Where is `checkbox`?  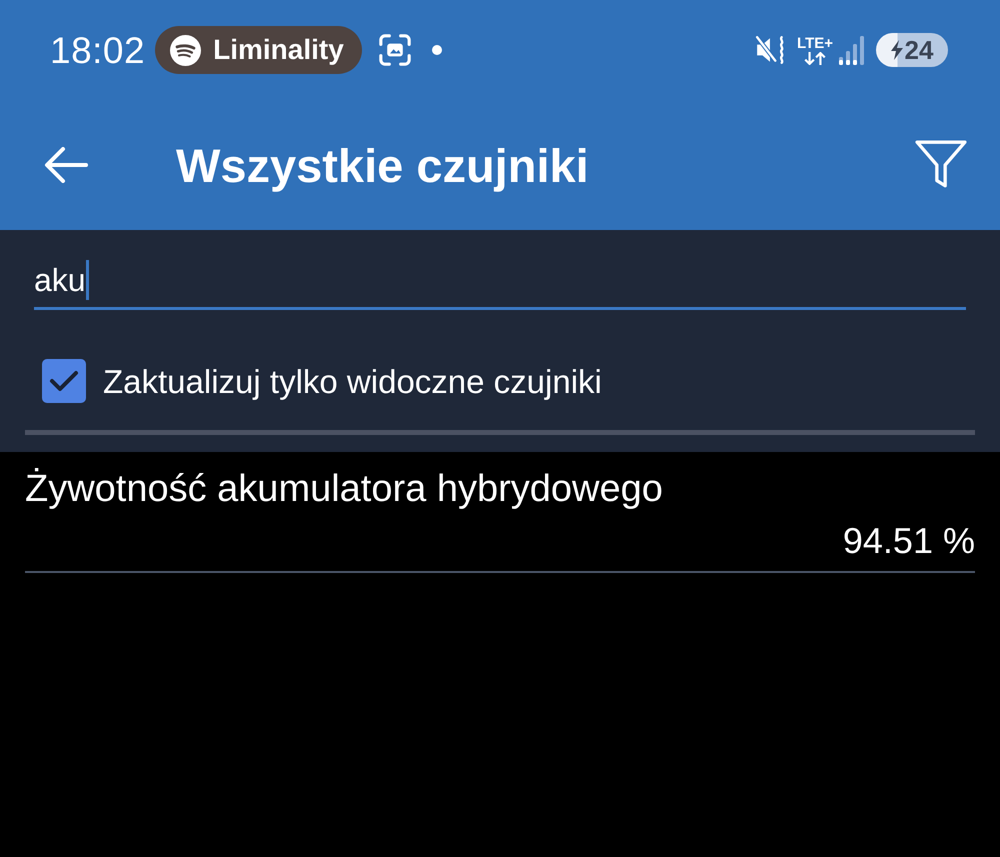 checkbox is located at coordinates (64, 381).